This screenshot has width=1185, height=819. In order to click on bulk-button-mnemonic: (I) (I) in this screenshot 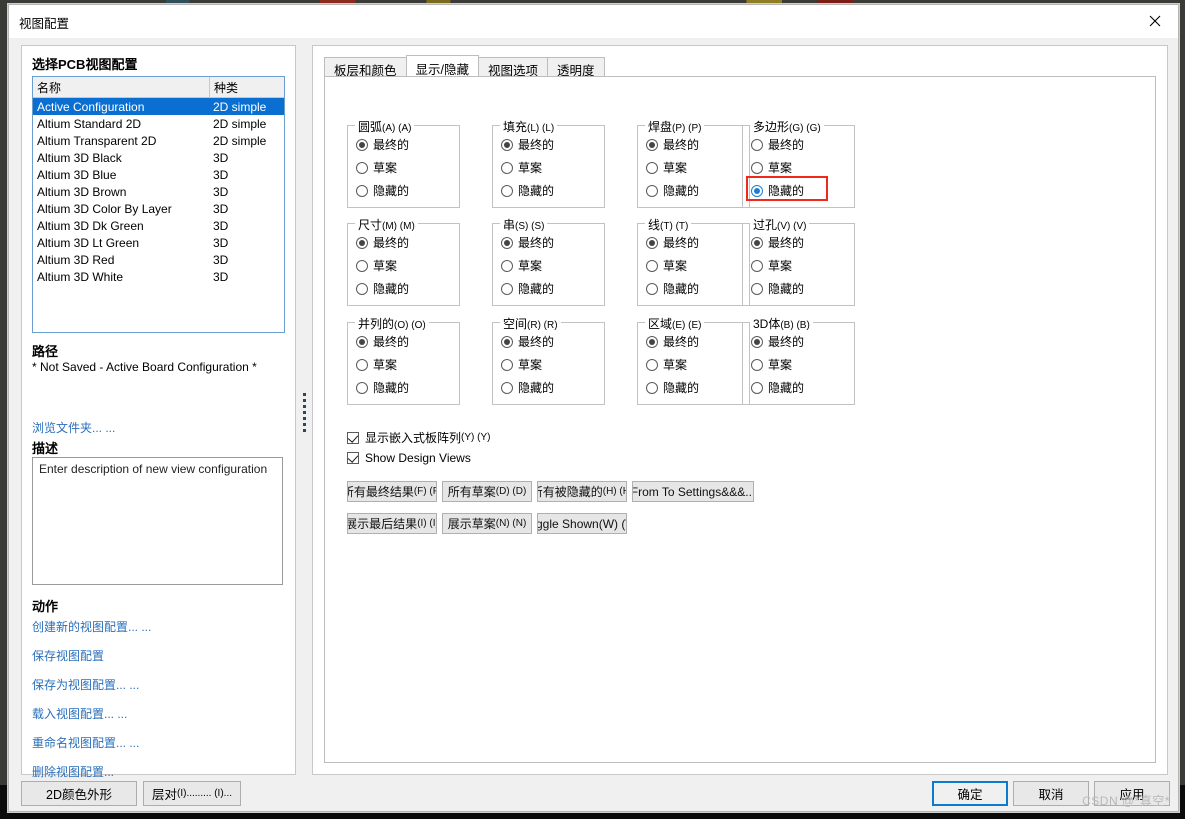, I will do `click(427, 523)`.